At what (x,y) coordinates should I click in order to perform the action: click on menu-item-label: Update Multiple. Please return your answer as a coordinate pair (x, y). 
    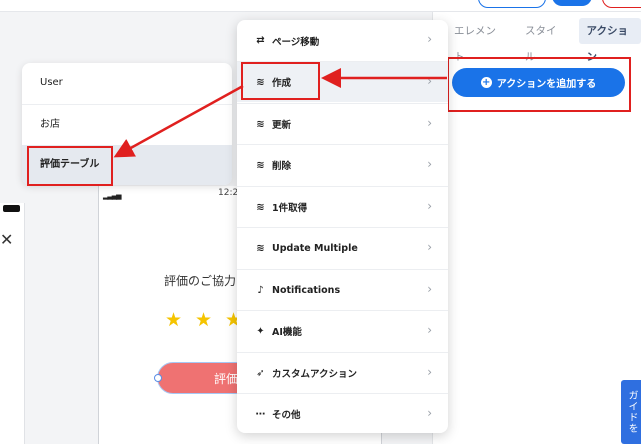
    Looking at the image, I should click on (315, 248).